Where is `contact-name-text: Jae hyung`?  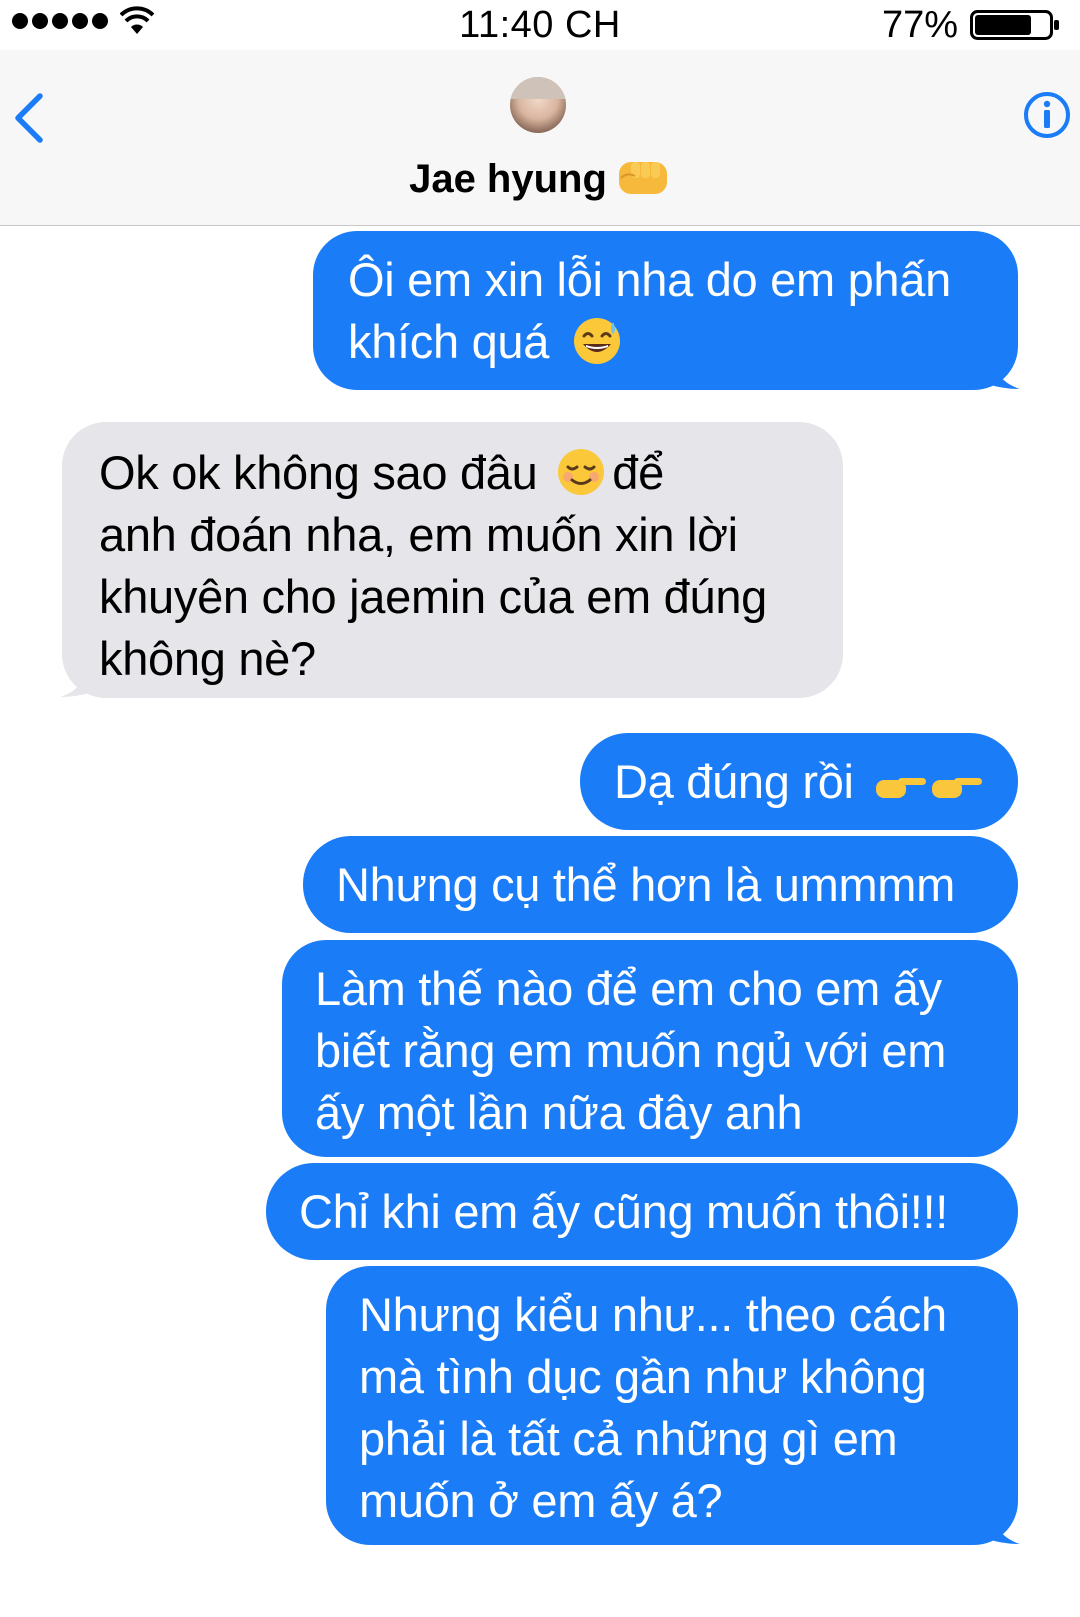 contact-name-text: Jae hyung is located at coordinates (508, 179).